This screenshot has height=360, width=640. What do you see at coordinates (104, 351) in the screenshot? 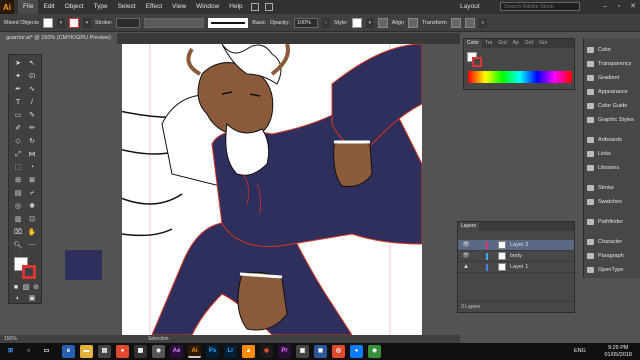
I see `store-icon: ▤` at bounding box center [104, 351].